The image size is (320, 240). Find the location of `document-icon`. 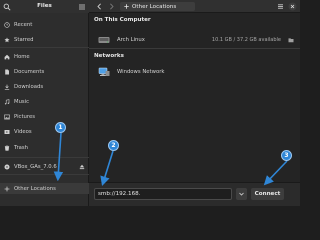

document-icon is located at coordinates (7, 71).